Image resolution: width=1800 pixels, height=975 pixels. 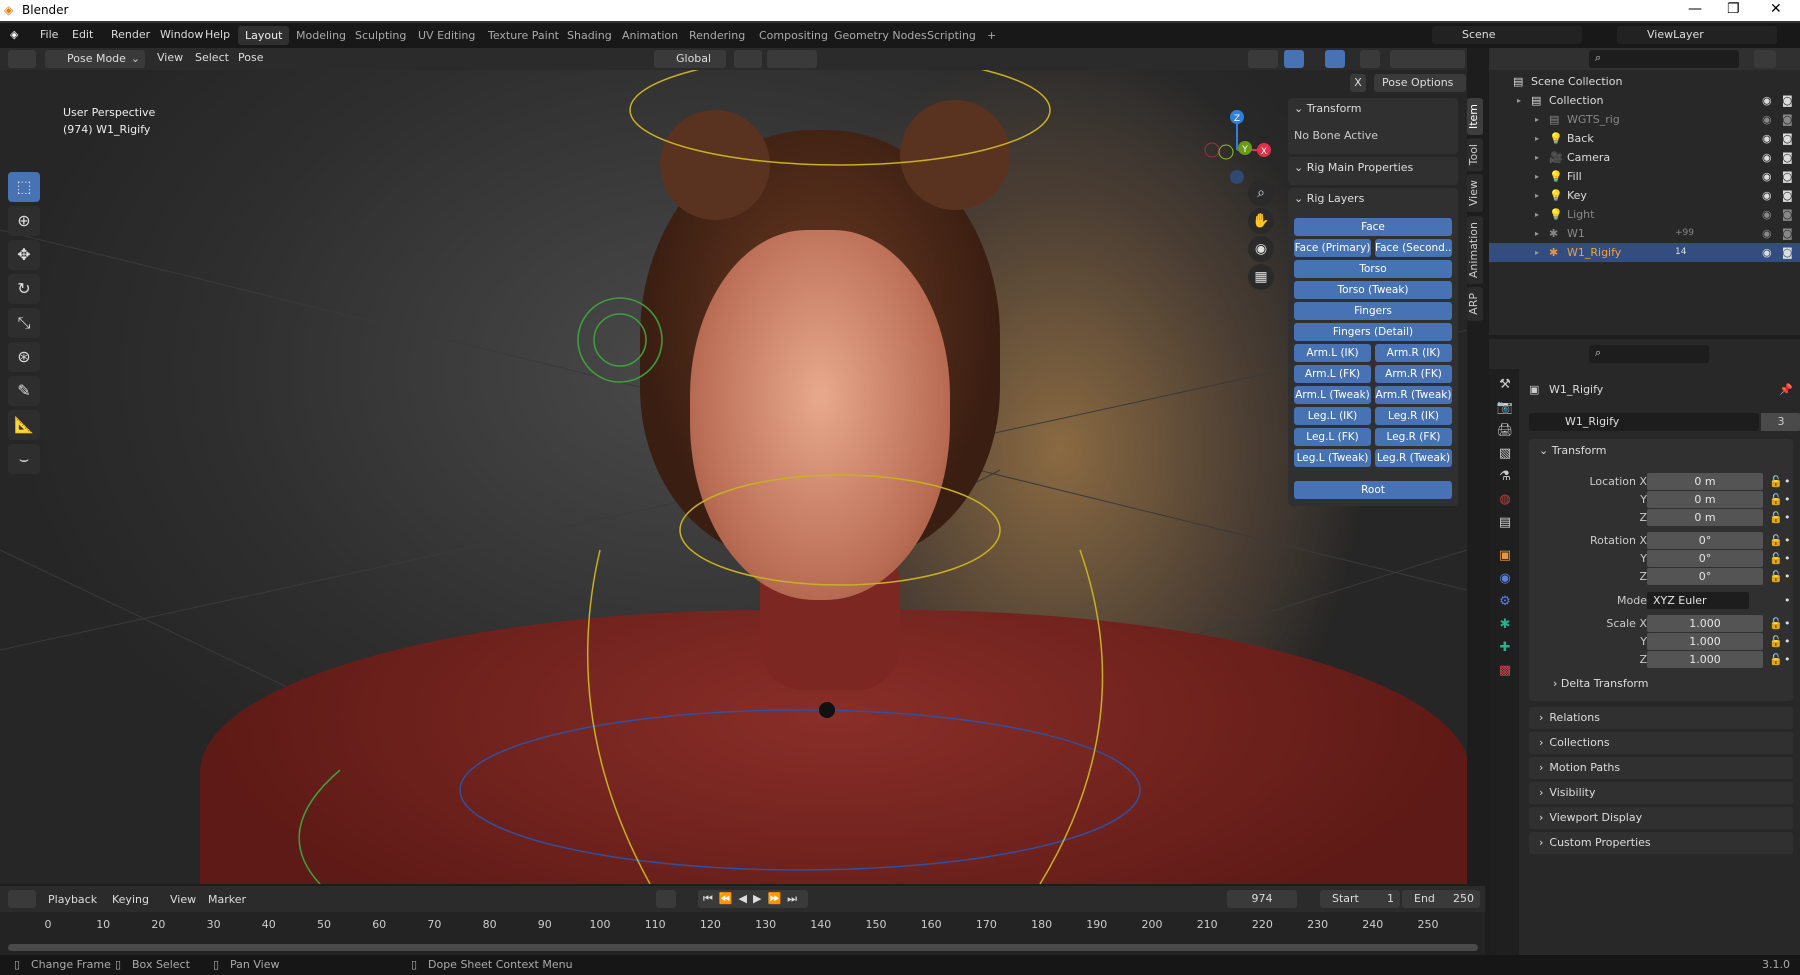 I want to click on tab-rendering: Rendering, so click(x=717, y=35).